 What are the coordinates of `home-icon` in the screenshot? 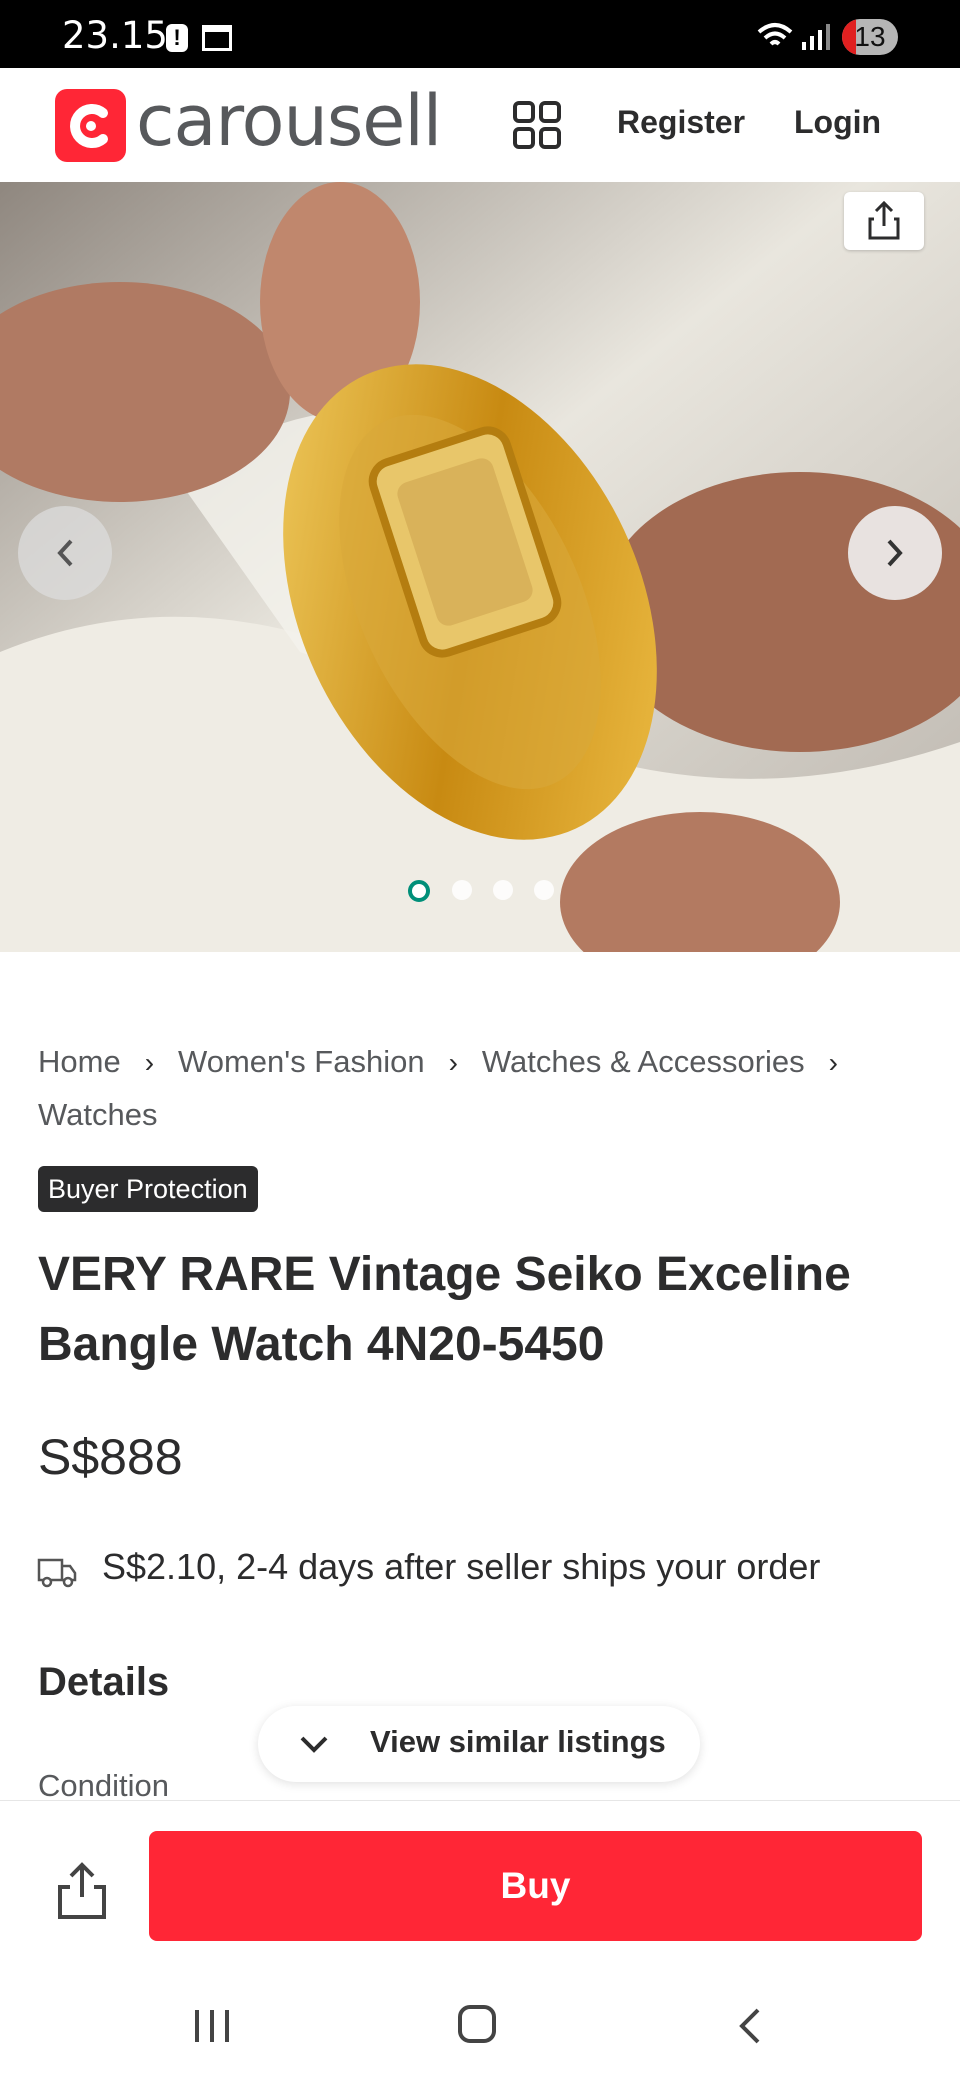 It's located at (477, 2024).